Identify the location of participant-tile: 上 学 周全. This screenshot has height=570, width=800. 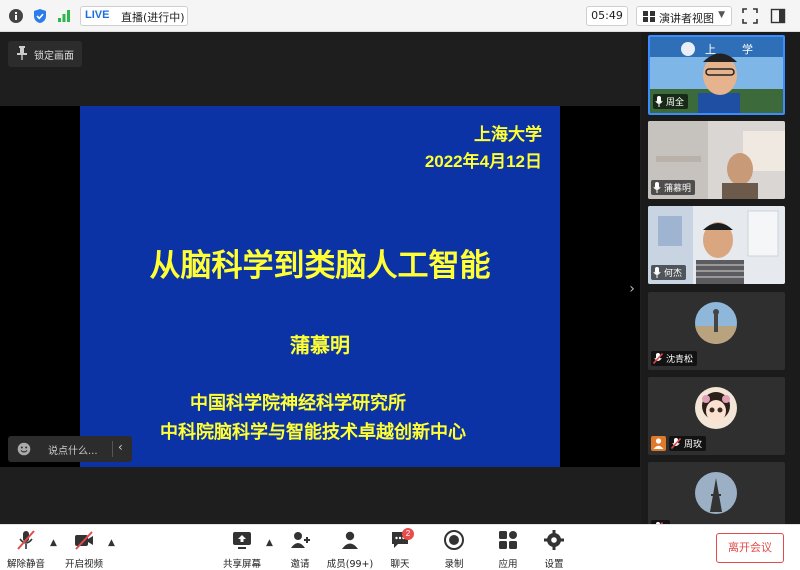
(716, 75).